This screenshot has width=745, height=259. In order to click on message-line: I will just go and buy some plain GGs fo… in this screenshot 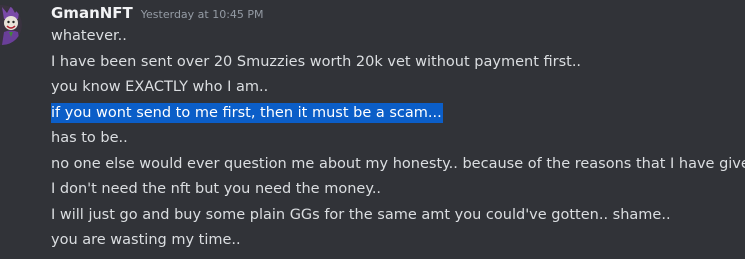, I will do `click(398, 218)`.